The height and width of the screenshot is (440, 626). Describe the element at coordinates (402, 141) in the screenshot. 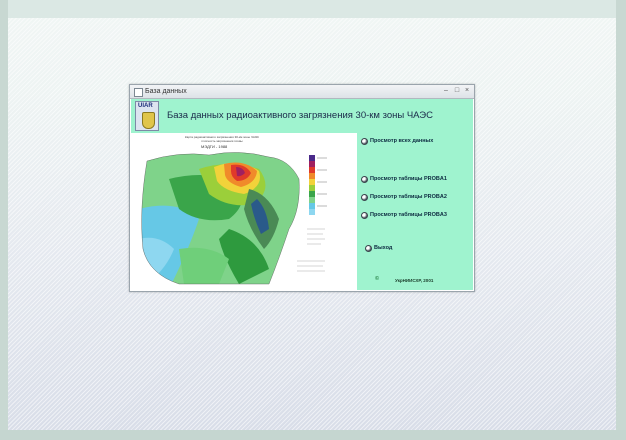

I see `menu-item-label: Просмотр всех данных` at that location.